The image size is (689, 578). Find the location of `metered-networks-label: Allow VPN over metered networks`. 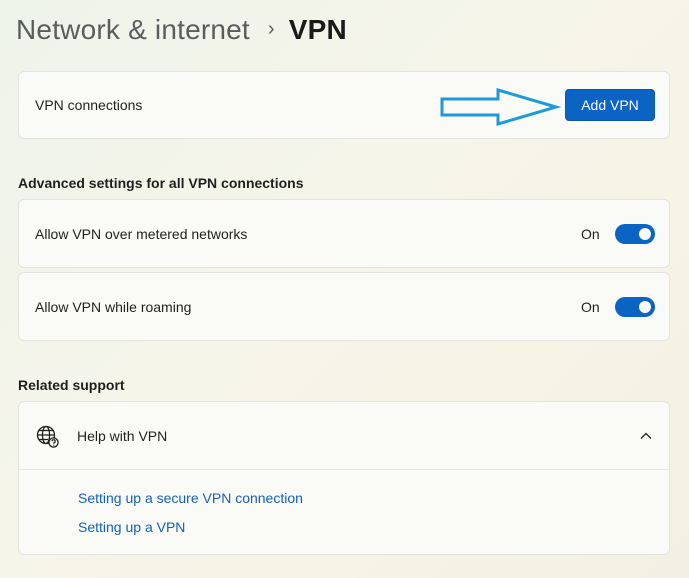

metered-networks-label: Allow VPN over metered networks is located at coordinates (141, 233).